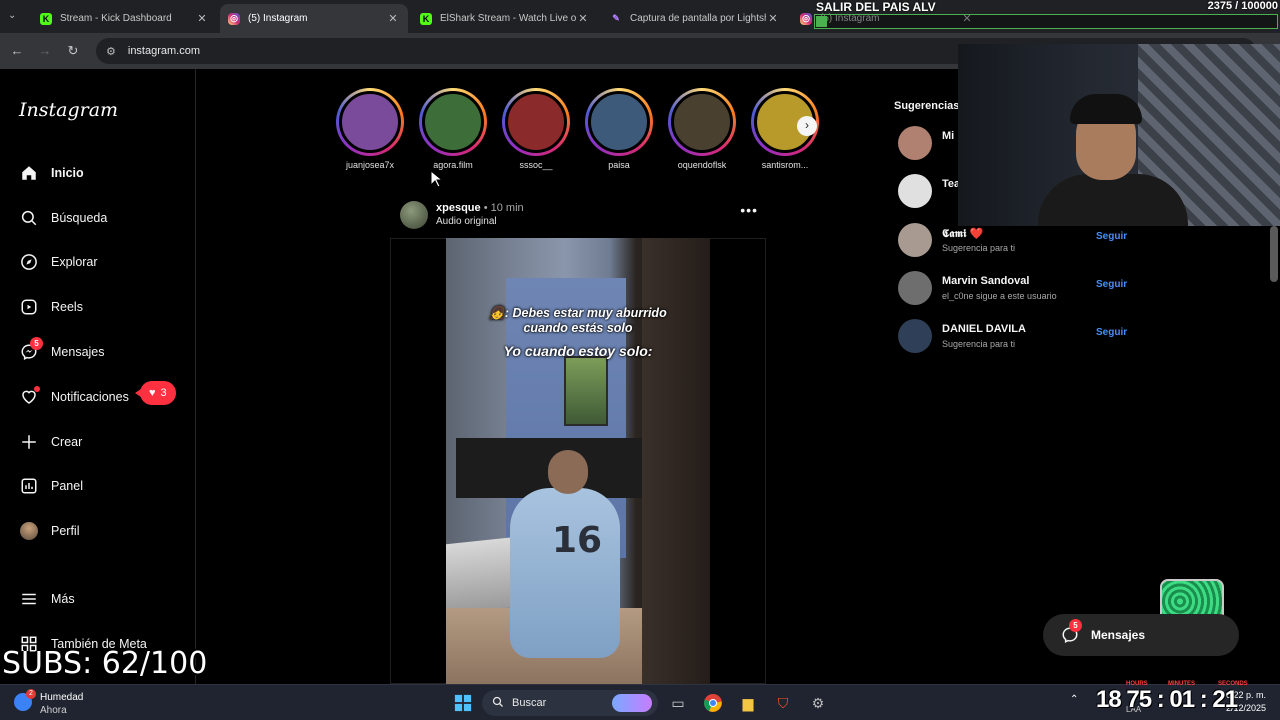 This screenshot has width=1280, height=720. What do you see at coordinates (104, 173) in the screenshot?
I see `sidebar-item-inicio: Inicio` at bounding box center [104, 173].